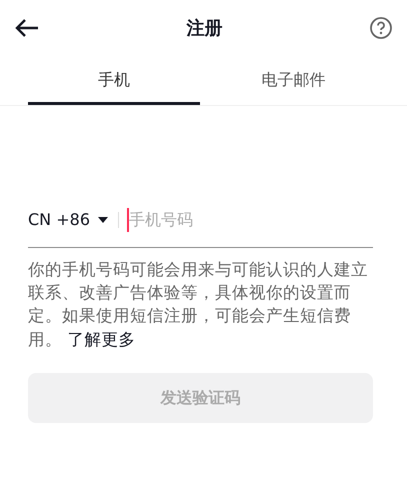 This screenshot has width=407, height=489. What do you see at coordinates (204, 28) in the screenshot?
I see `page-title: 注册` at bounding box center [204, 28].